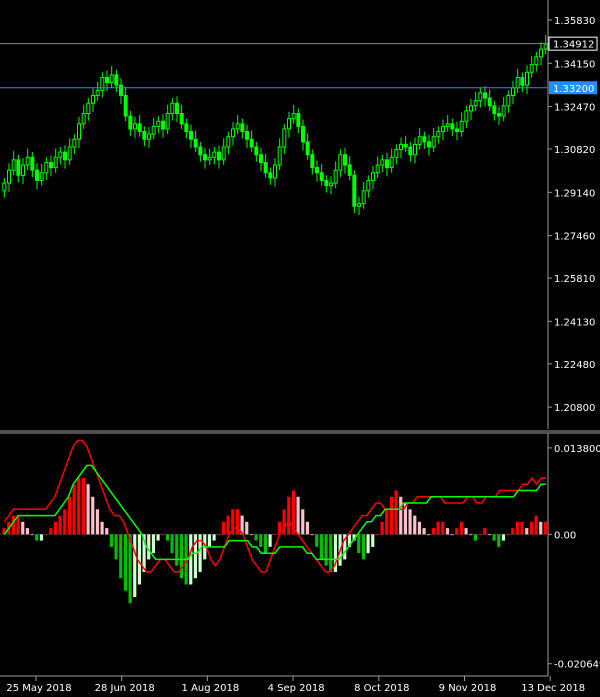  Describe the element at coordinates (211, 688) in the screenshot. I see `time-tick-label: 1 Aug 2018` at that location.